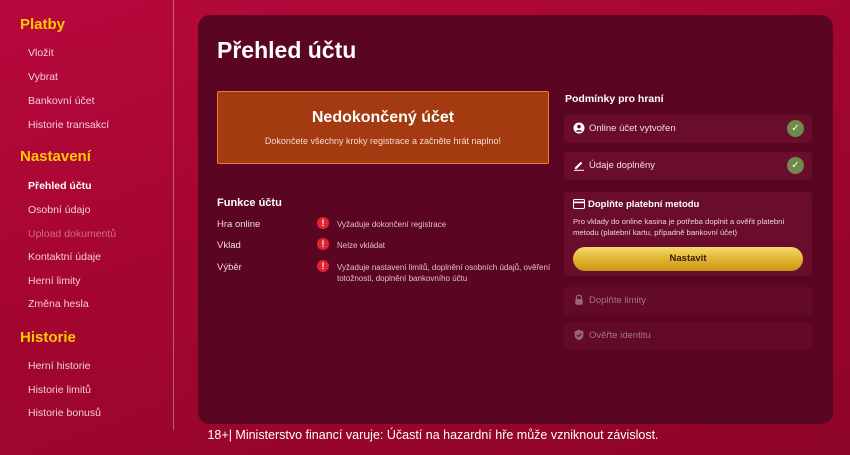 This screenshot has height=455, width=850. Describe the element at coordinates (579, 204) in the screenshot. I see `credit-card-icon` at that location.